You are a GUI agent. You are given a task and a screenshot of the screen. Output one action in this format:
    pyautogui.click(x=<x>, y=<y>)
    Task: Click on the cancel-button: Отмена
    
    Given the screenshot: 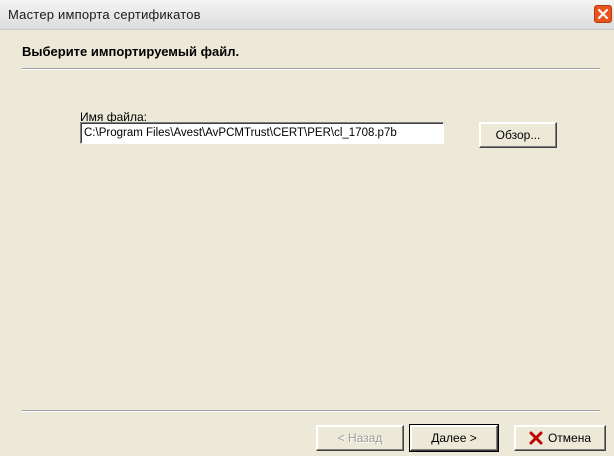 What is the action you would take?
    pyautogui.click(x=560, y=438)
    